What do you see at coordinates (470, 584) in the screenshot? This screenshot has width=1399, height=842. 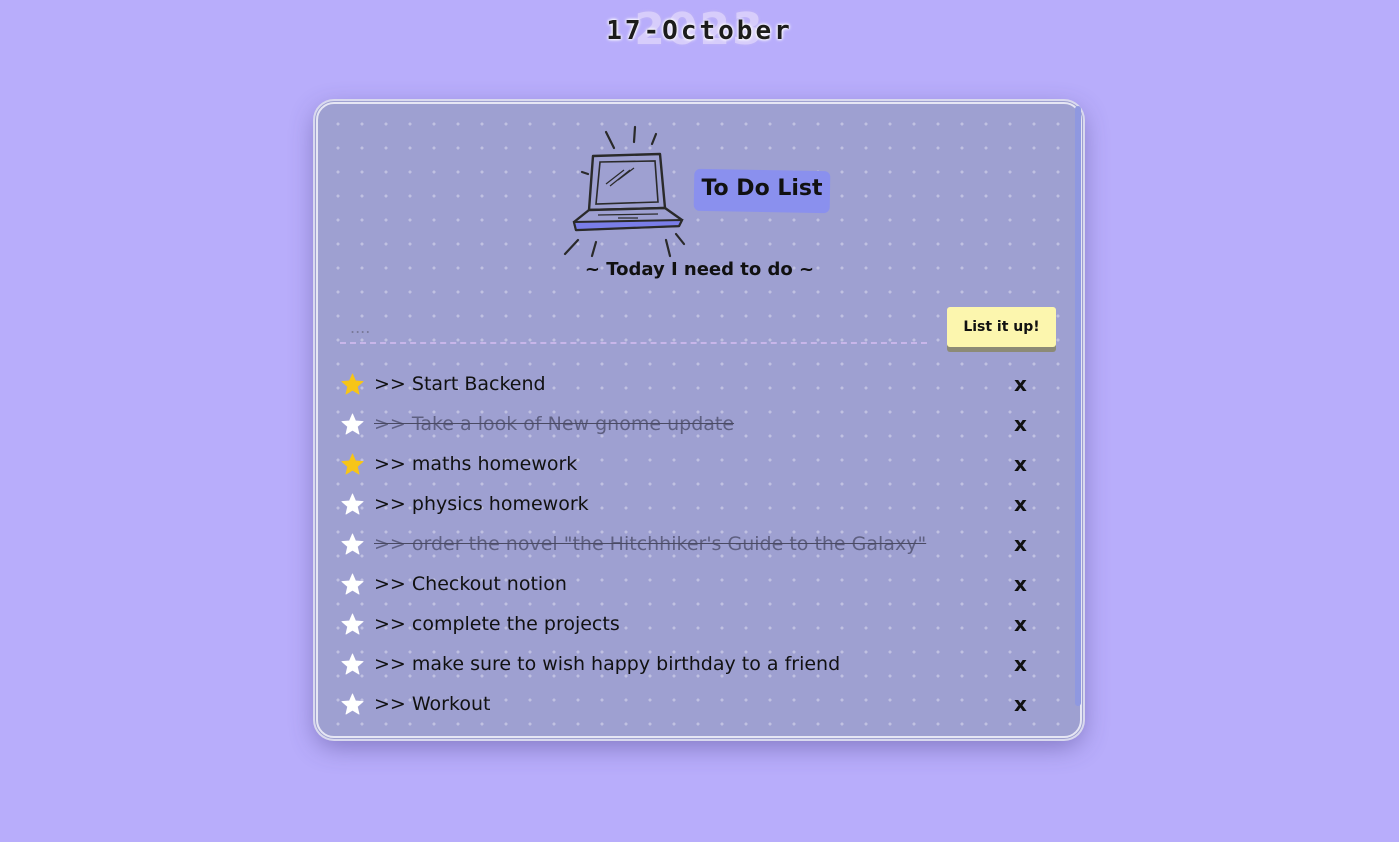 I see `todo-text: >> Checkout notion` at bounding box center [470, 584].